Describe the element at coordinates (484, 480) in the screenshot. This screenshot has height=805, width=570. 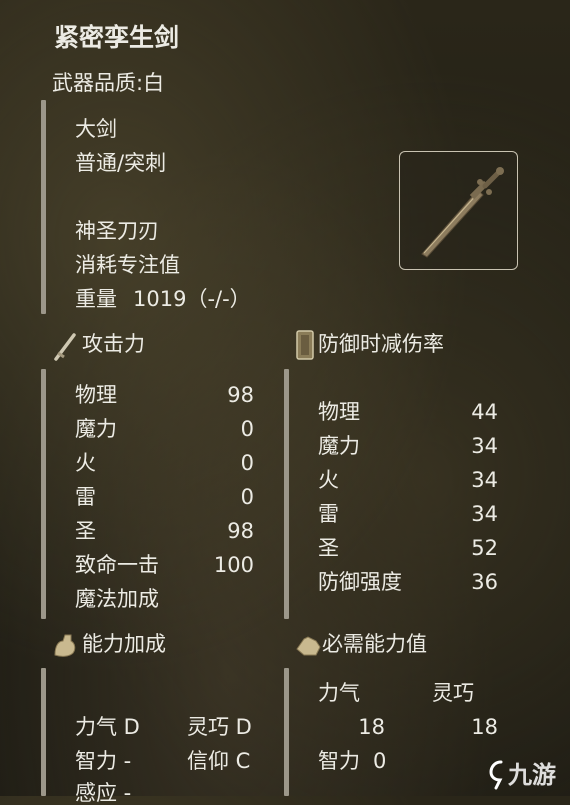
I see `defense-value-fire: 34` at that location.